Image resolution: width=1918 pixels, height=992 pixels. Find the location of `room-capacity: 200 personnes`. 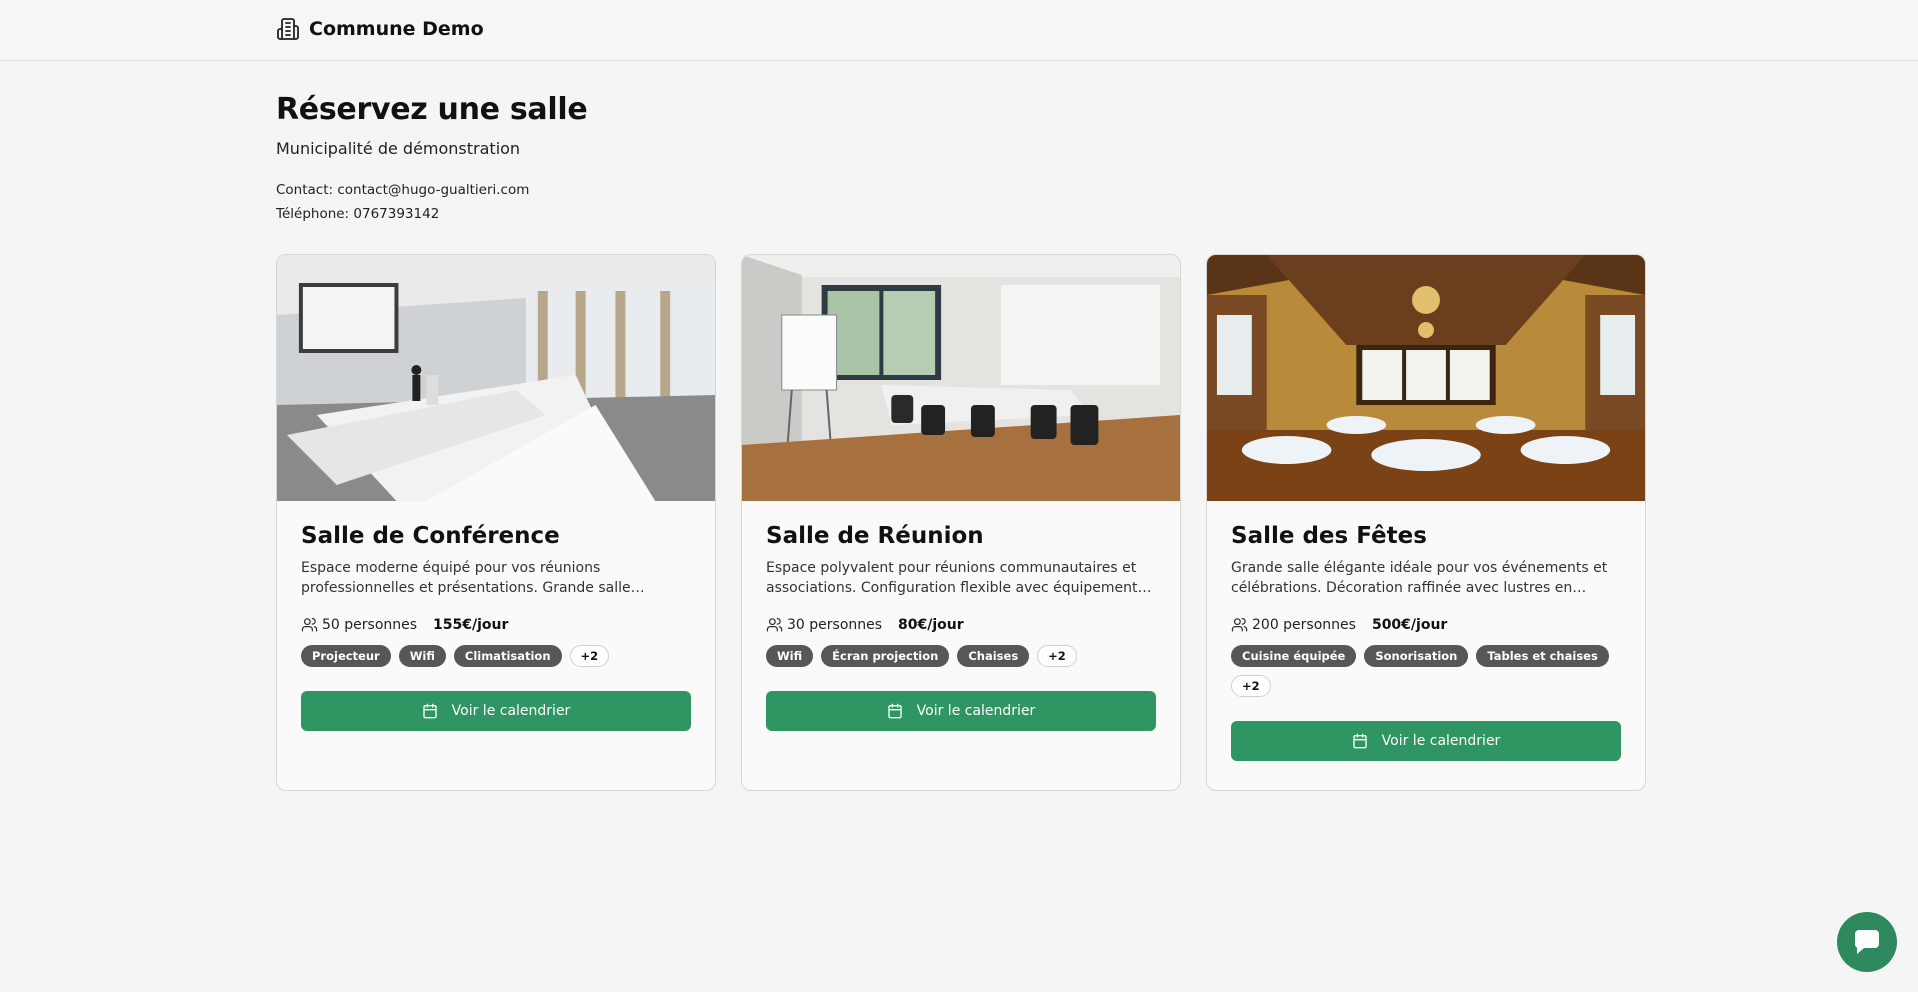

room-capacity: 200 personnes is located at coordinates (1304, 624).